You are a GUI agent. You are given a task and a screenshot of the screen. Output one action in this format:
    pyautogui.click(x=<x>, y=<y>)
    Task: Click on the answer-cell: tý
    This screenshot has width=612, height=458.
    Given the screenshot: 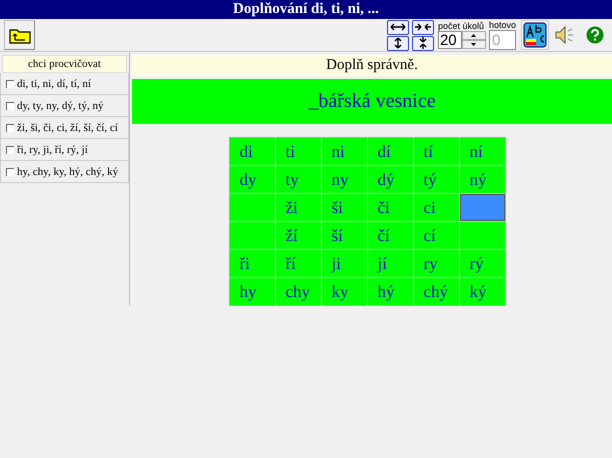 What is the action you would take?
    pyautogui.click(x=436, y=179)
    